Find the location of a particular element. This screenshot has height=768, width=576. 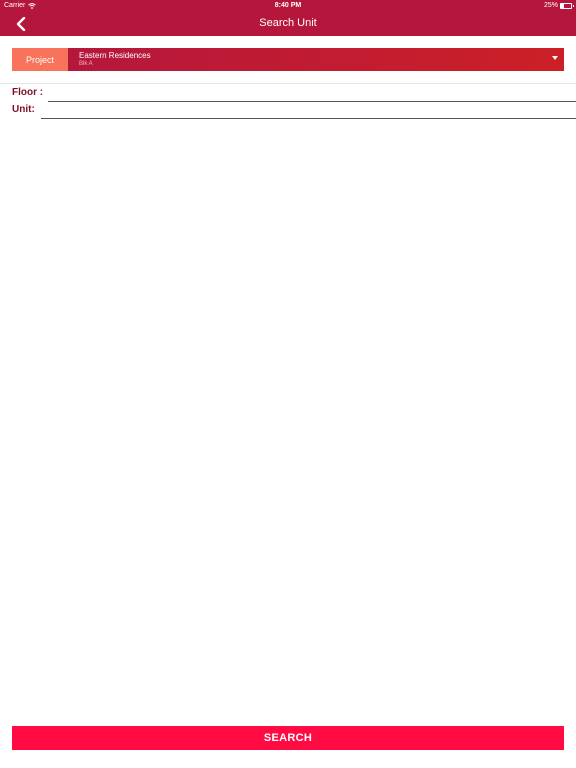

navigation-bar: Search Unit is located at coordinates (288, 24).